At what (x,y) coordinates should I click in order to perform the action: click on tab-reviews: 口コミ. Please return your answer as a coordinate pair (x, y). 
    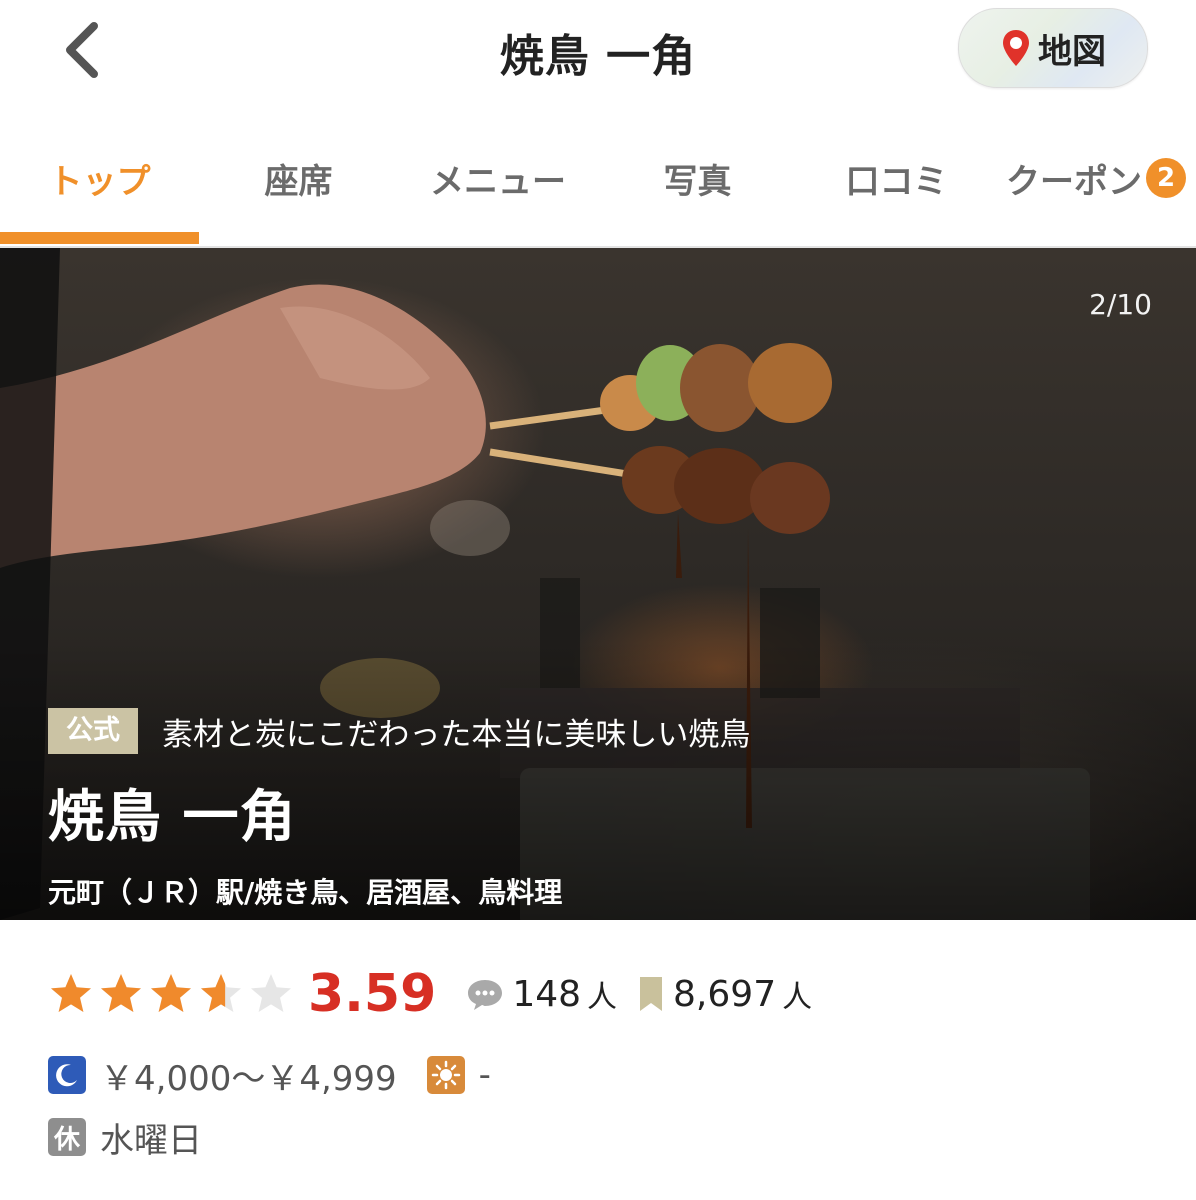
    Looking at the image, I should click on (896, 178).